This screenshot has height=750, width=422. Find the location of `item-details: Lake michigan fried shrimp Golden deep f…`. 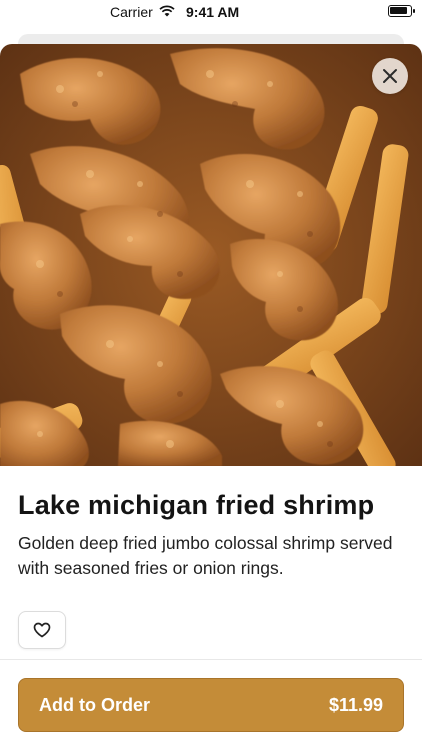

item-details: Lake michigan fried shrimp Golden deep f… is located at coordinates (211, 535).